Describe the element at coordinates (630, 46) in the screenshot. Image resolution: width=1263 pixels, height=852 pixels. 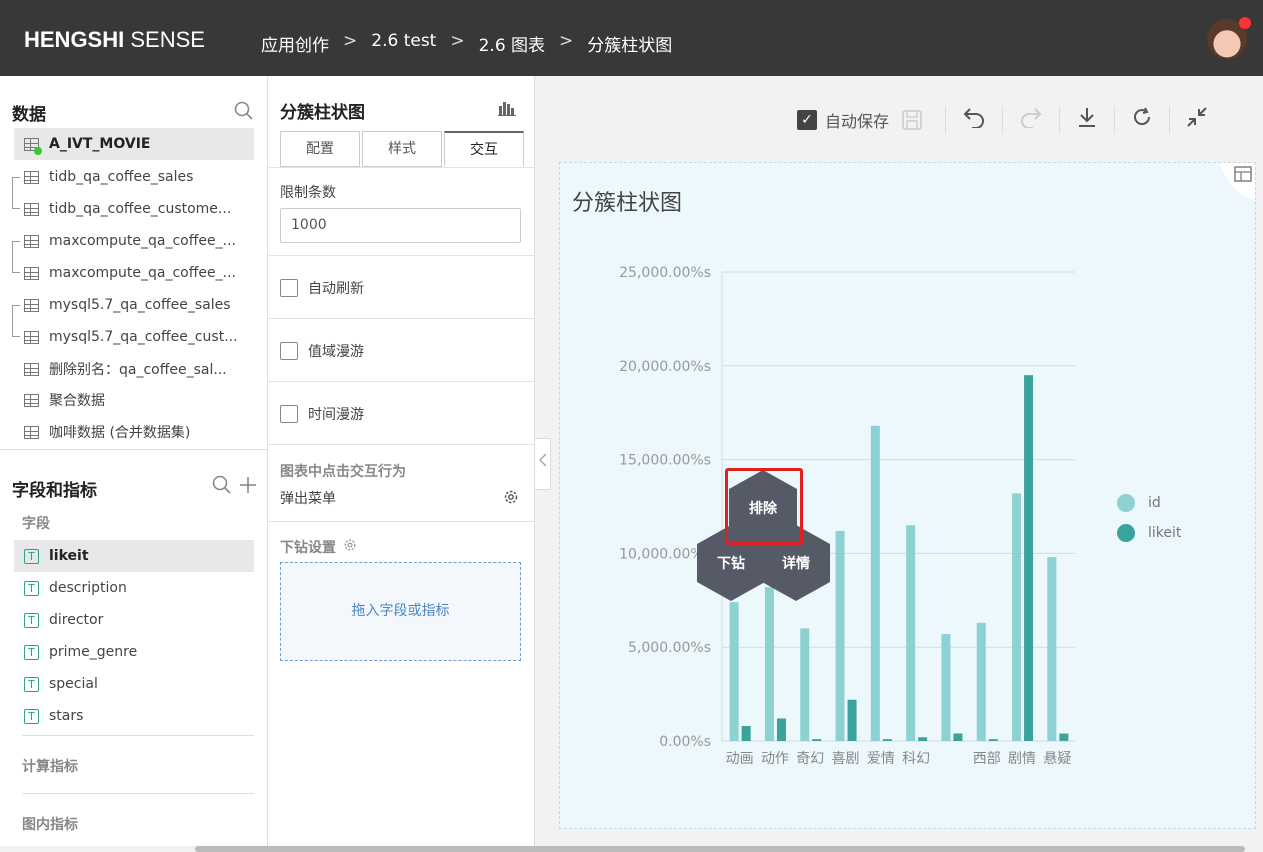
I see `breadcrumb-current: 分簇柱状图` at that location.